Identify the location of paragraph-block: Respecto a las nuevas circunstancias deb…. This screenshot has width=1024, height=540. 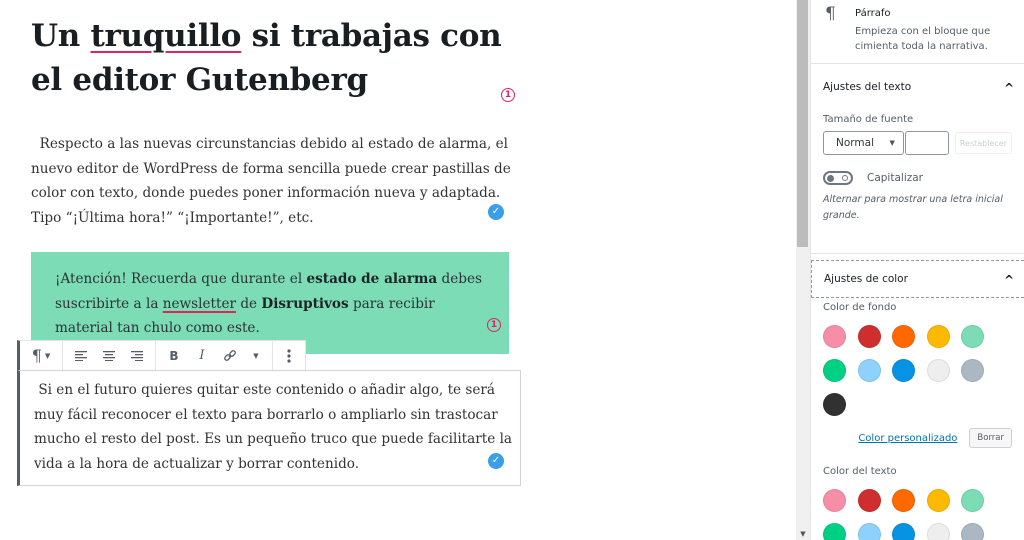
(271, 181).